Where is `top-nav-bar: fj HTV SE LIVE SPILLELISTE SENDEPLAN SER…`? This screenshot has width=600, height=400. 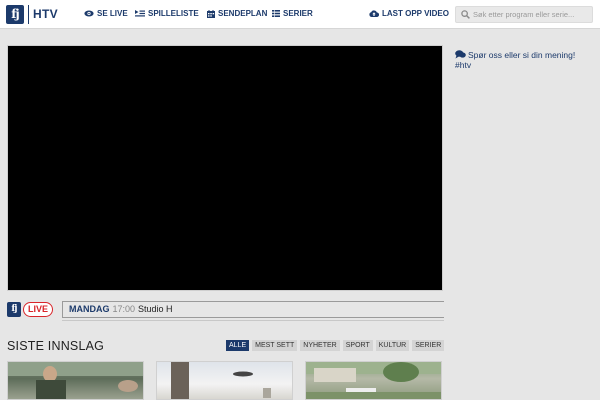 top-nav-bar: fj HTV SE LIVE SPILLELISTE SENDEPLAN SER… is located at coordinates (300, 14).